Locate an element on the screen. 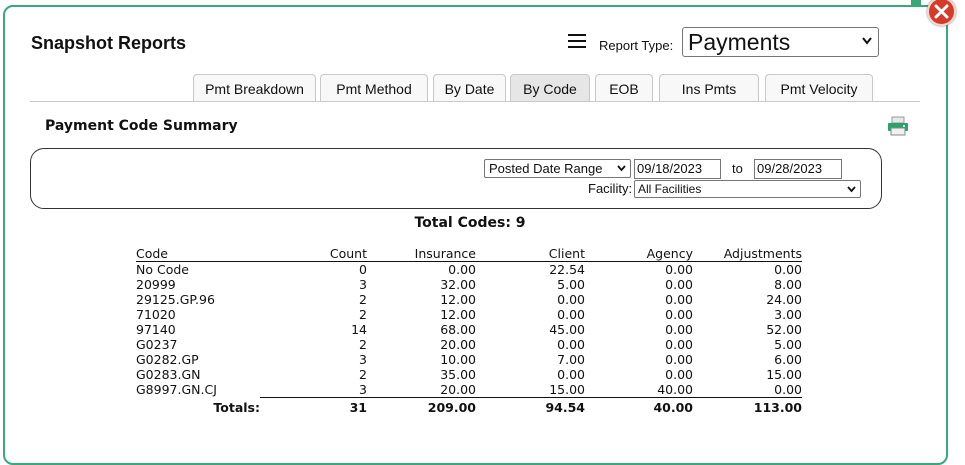 This screenshot has height=465, width=965. table-row: No Code 0 0.00 22.54 0.00 0.00 is located at coordinates (469, 270).